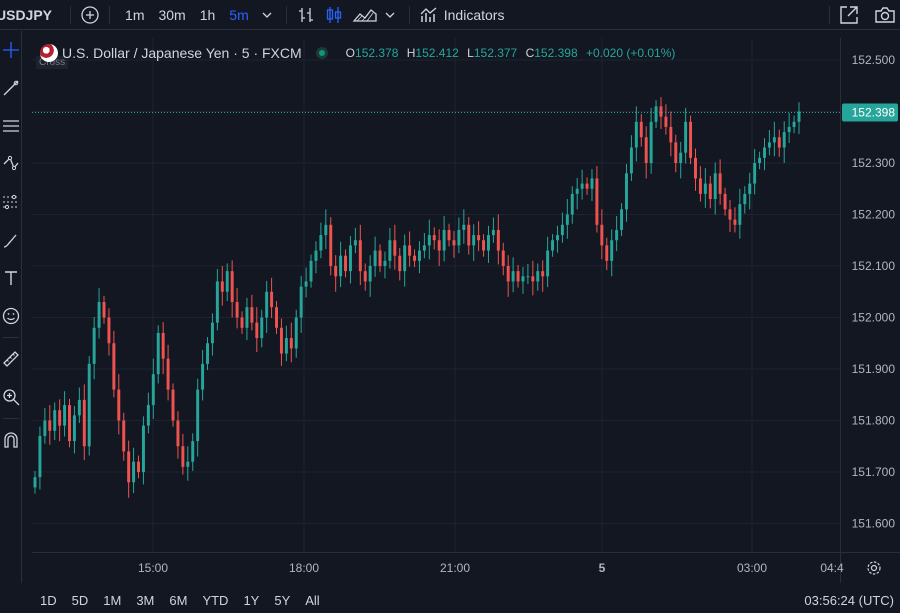 Image resolution: width=900 pixels, height=613 pixels. Describe the element at coordinates (214, 600) in the screenshot. I see `range-ytd-button: YTD` at that location.